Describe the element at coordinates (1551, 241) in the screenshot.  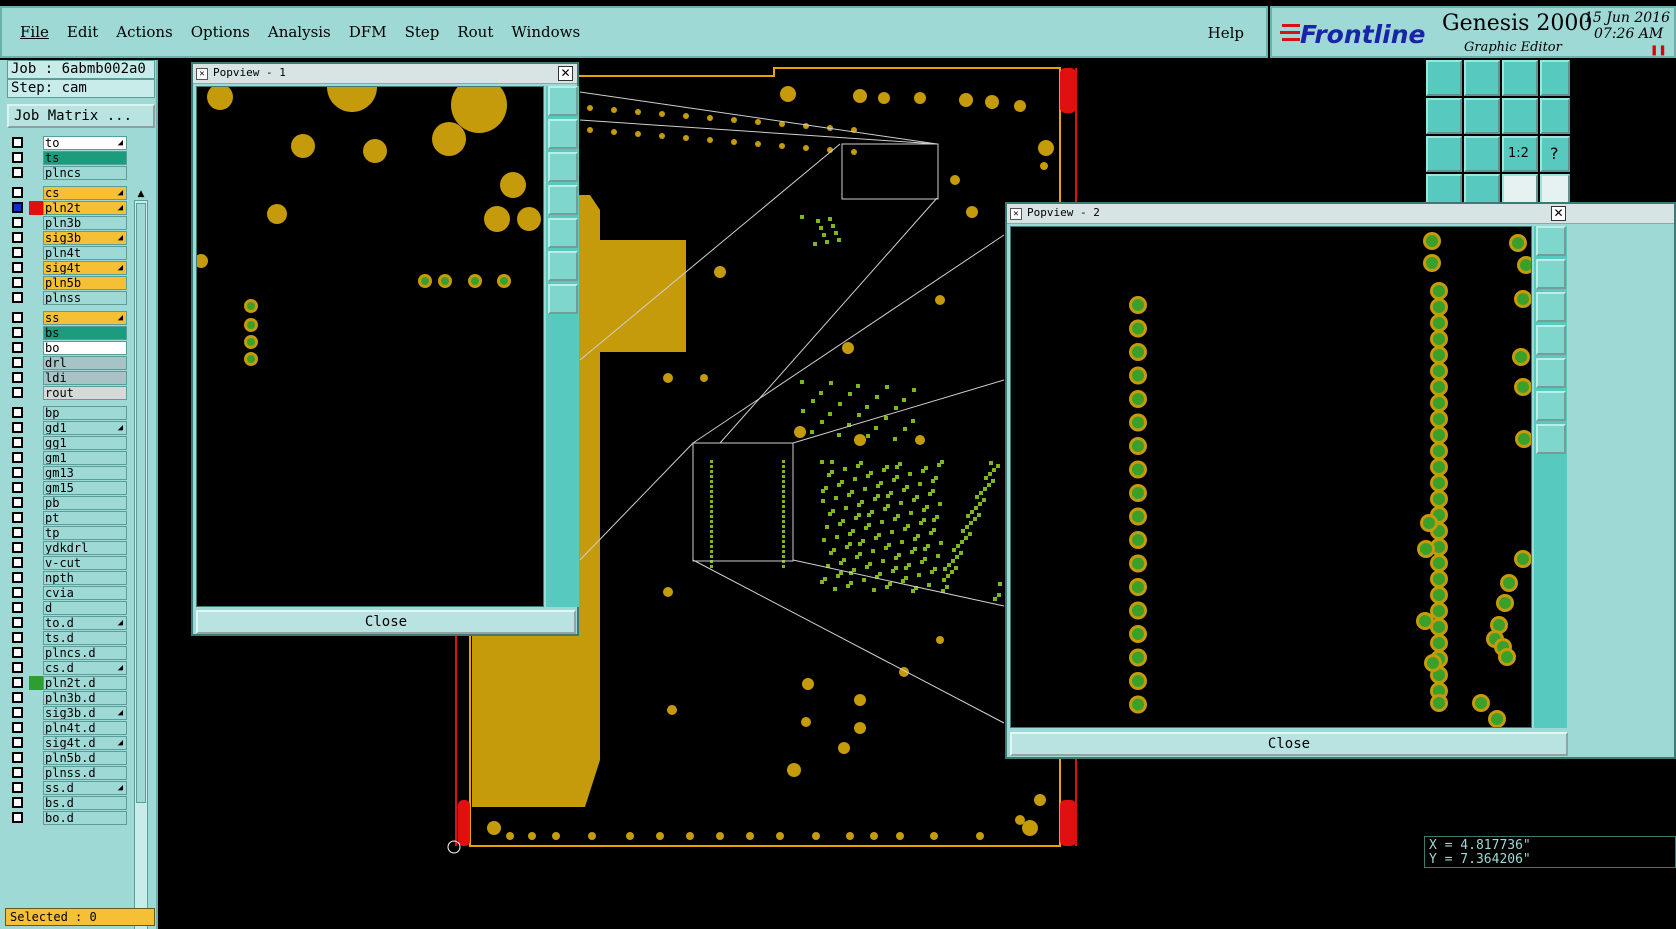
I see `pv2-zoom-in-icon` at that location.